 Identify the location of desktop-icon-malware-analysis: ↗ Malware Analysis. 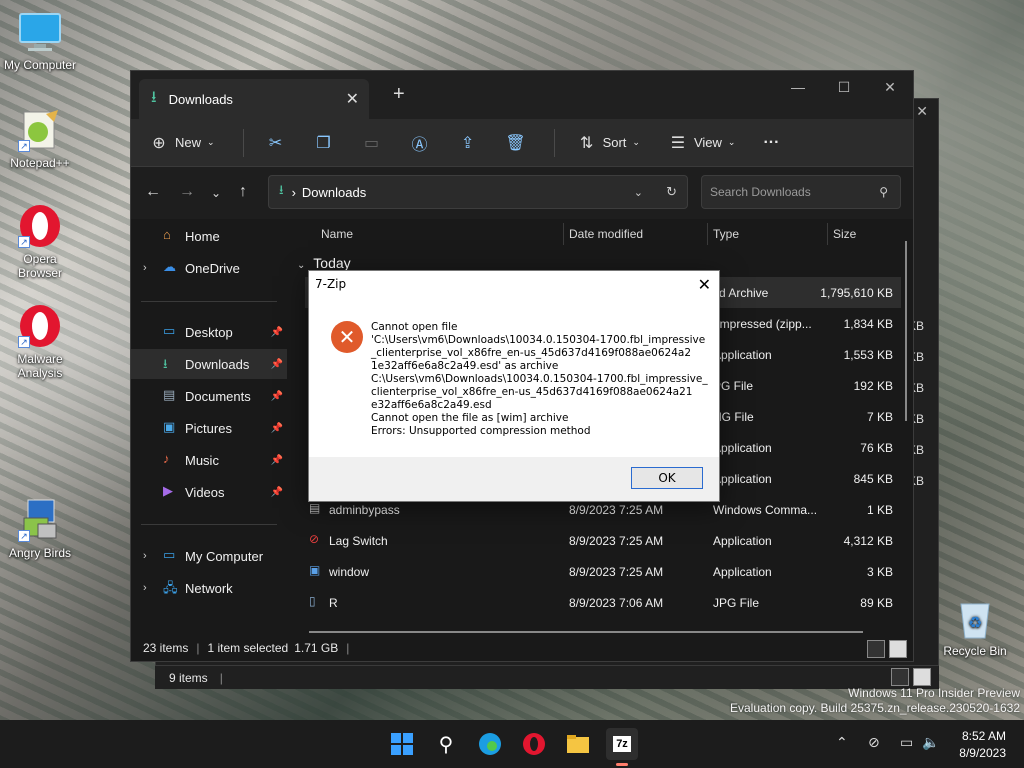
(40, 342).